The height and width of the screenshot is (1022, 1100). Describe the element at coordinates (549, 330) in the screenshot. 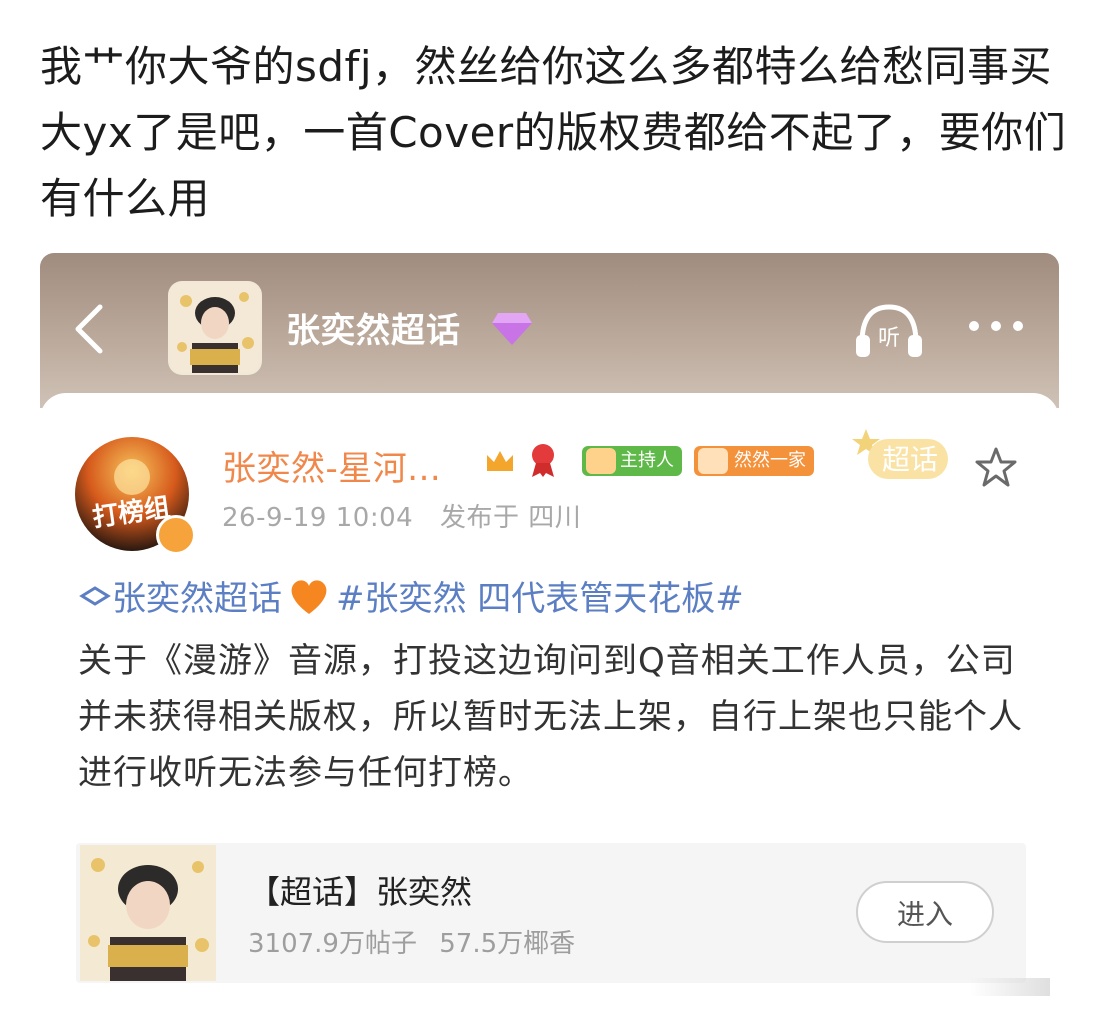

I see `supertopic-header: 张奕然超话 听` at that location.